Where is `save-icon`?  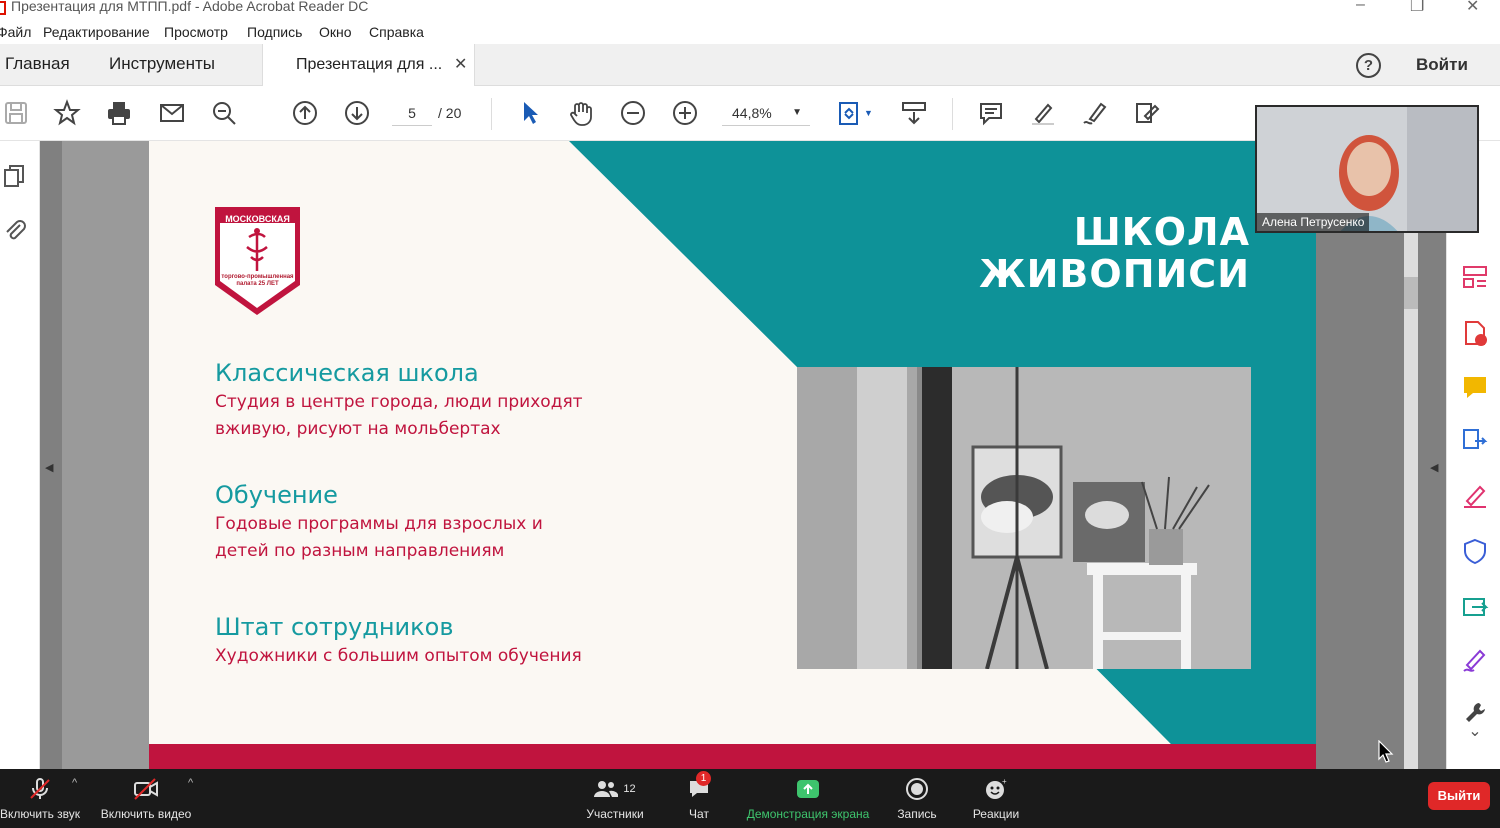
save-icon is located at coordinates (16, 113).